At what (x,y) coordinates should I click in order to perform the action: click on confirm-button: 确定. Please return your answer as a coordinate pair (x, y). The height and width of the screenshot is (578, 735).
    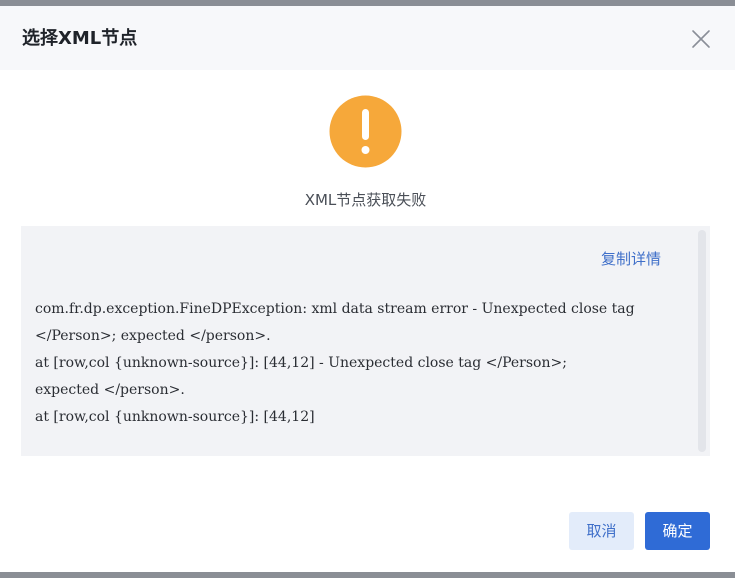
    Looking at the image, I should click on (677, 531).